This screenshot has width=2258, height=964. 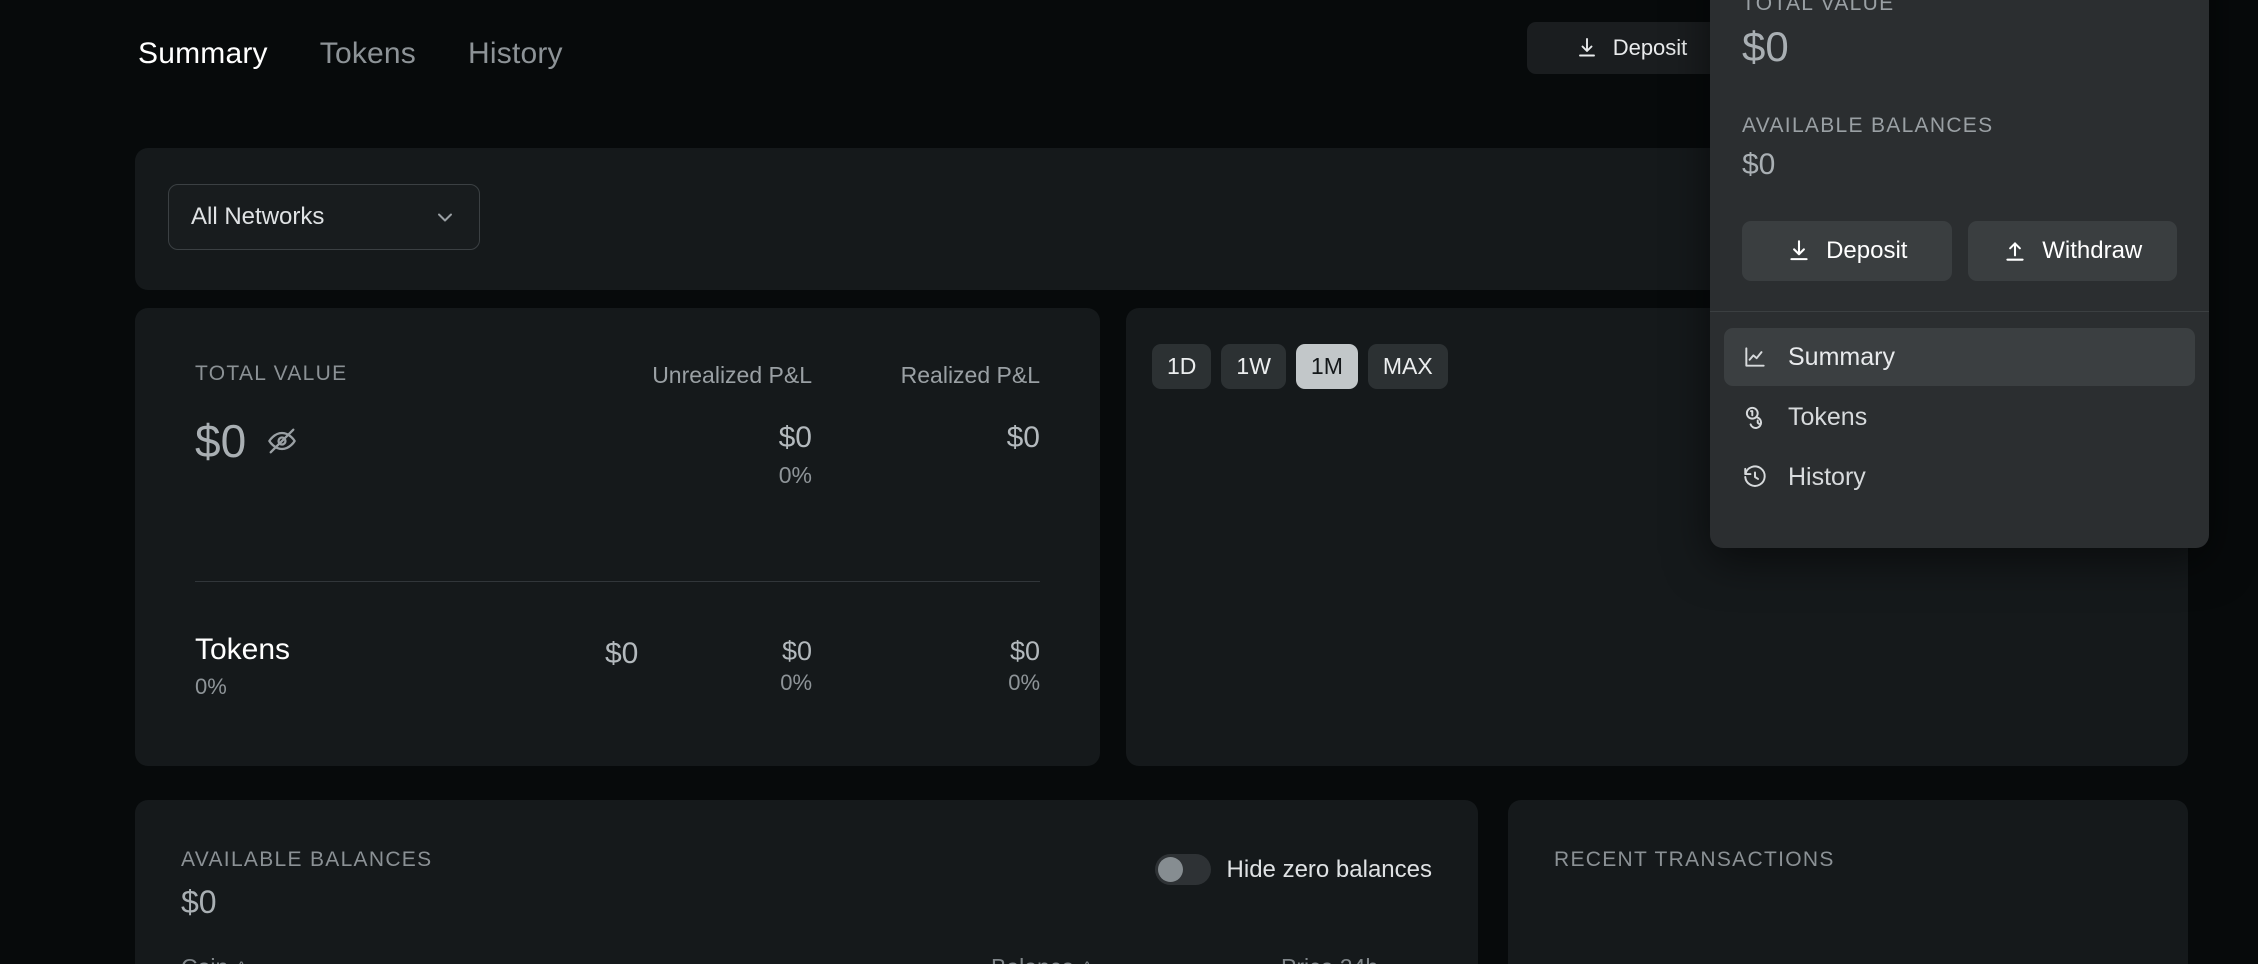 I want to click on total-value-label: TOTAL VALUE, so click(x=271, y=373).